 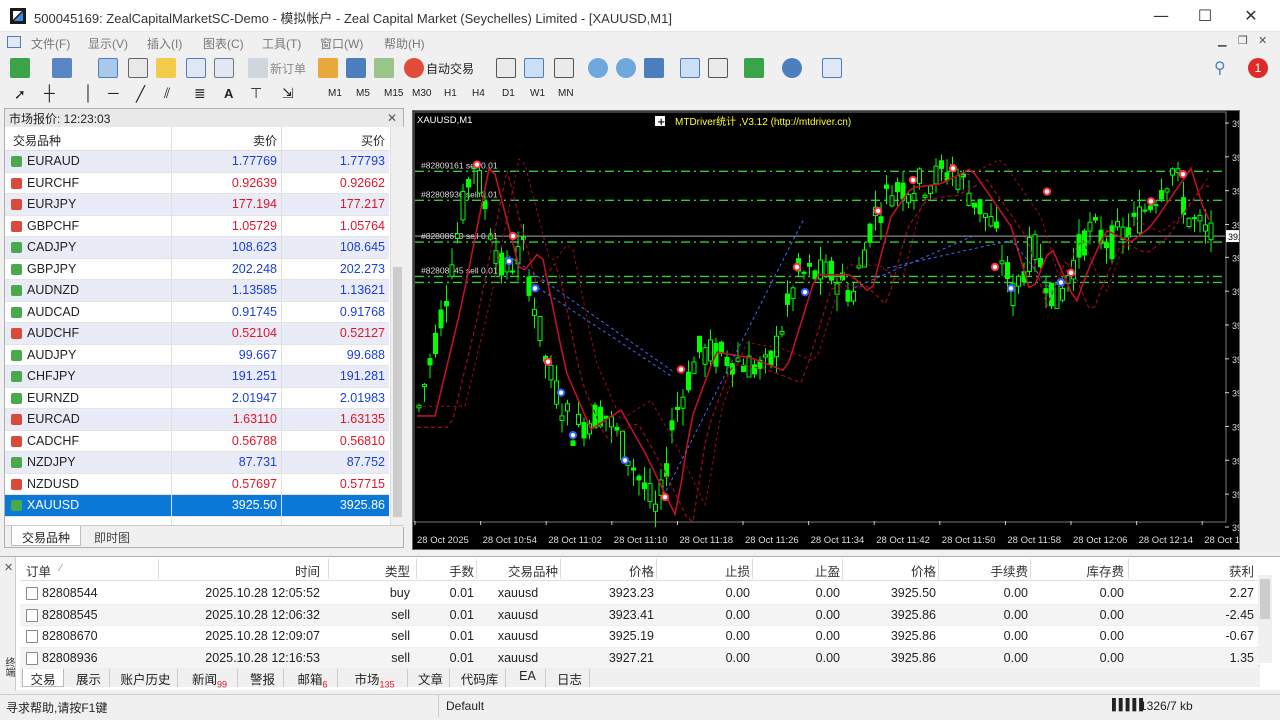 What do you see at coordinates (534, 68) in the screenshot?
I see `candlestick-icon` at bounding box center [534, 68].